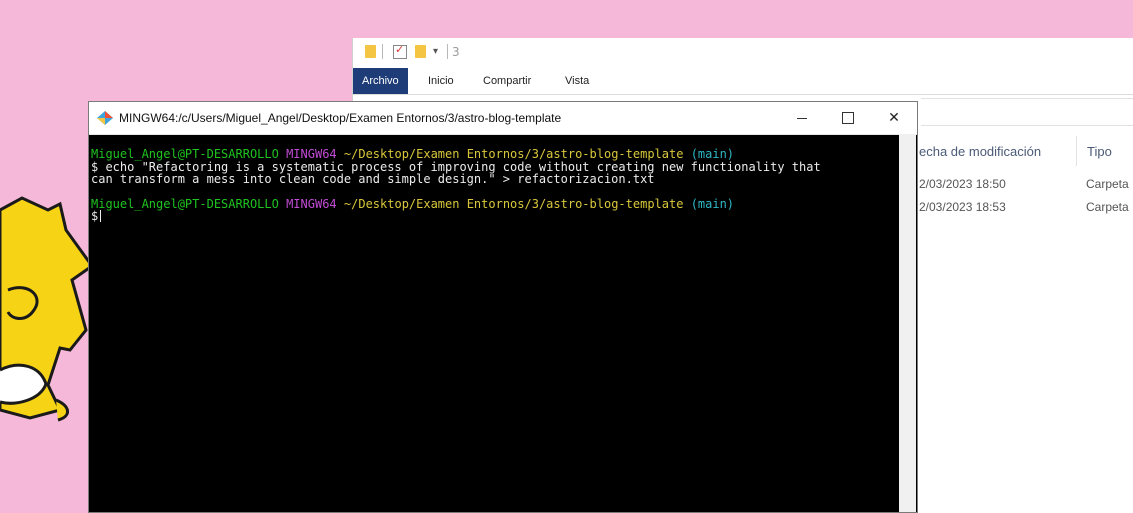  I want to click on tab-inicio: Inicio, so click(441, 81).